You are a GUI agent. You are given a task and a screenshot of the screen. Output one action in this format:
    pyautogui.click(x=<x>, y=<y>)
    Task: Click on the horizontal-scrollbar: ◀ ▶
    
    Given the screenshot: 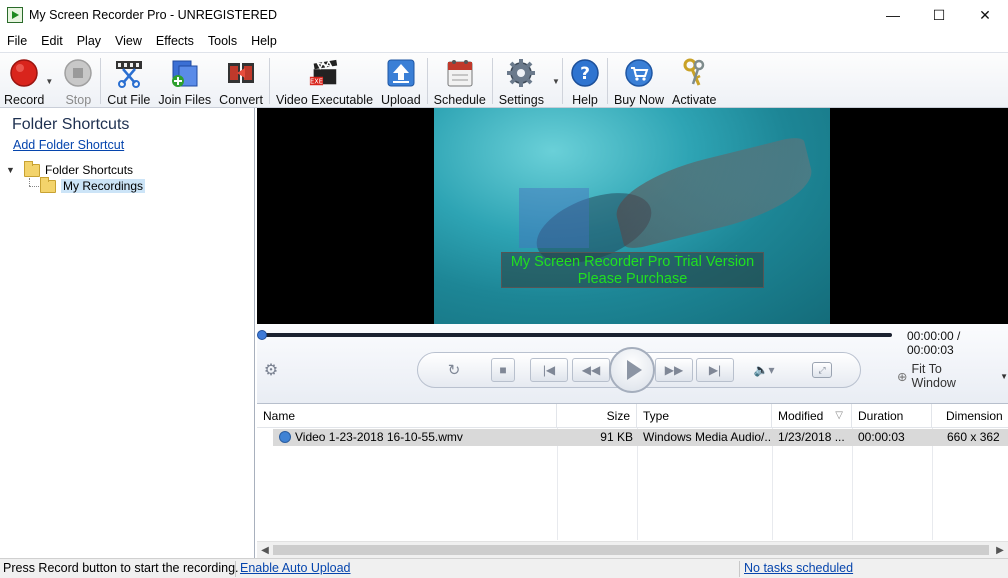 What is the action you would take?
    pyautogui.click(x=632, y=549)
    